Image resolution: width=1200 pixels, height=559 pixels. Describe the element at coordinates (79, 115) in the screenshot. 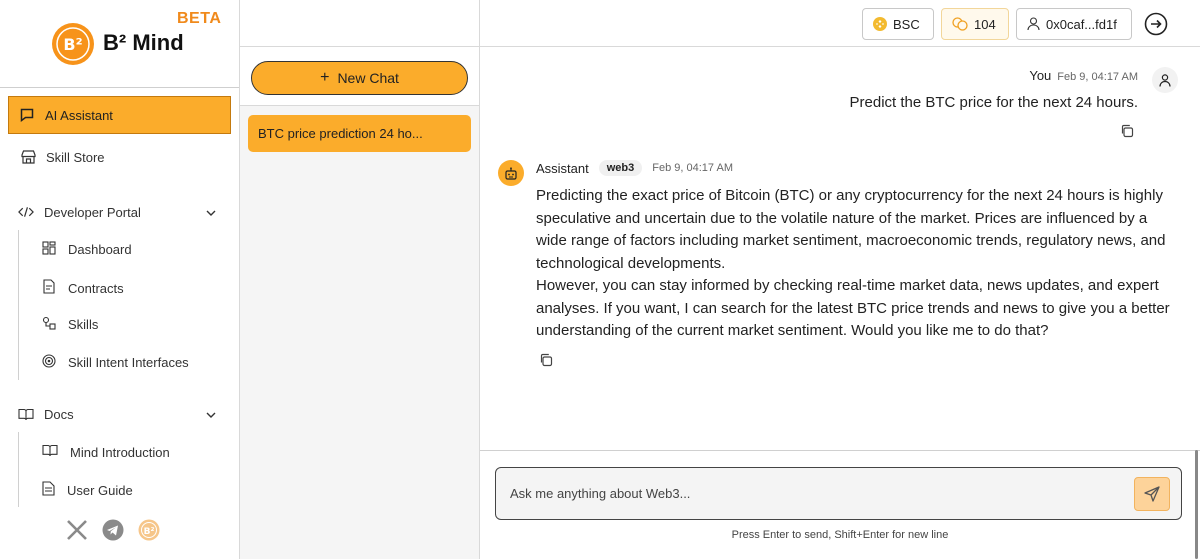

I see `sidebar-item-label: AI Assistant` at that location.